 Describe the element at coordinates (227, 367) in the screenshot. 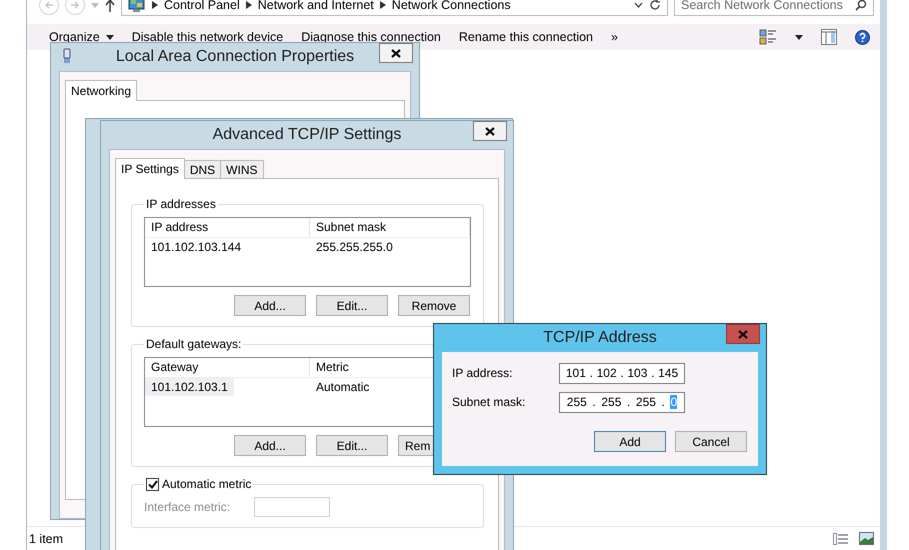

I see `column-header: Gateway` at that location.